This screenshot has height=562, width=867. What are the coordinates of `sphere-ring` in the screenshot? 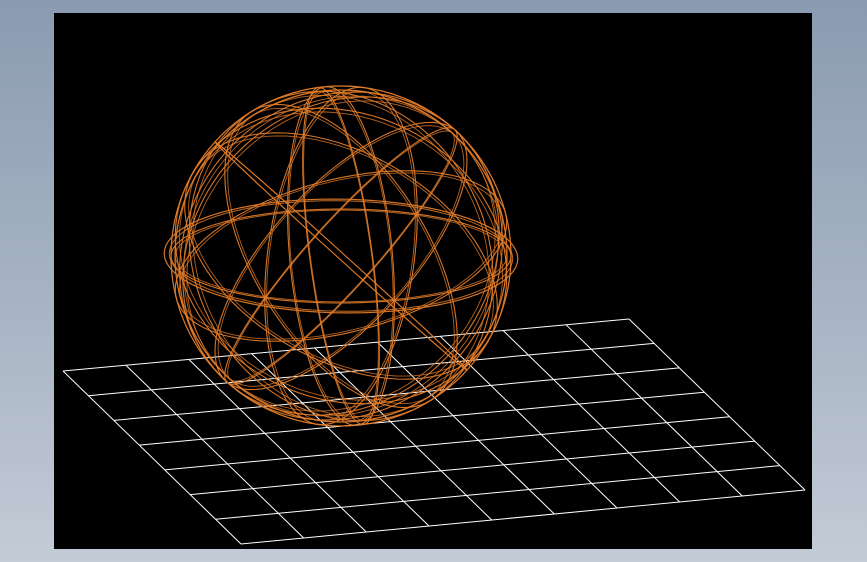 It's located at (341, 256).